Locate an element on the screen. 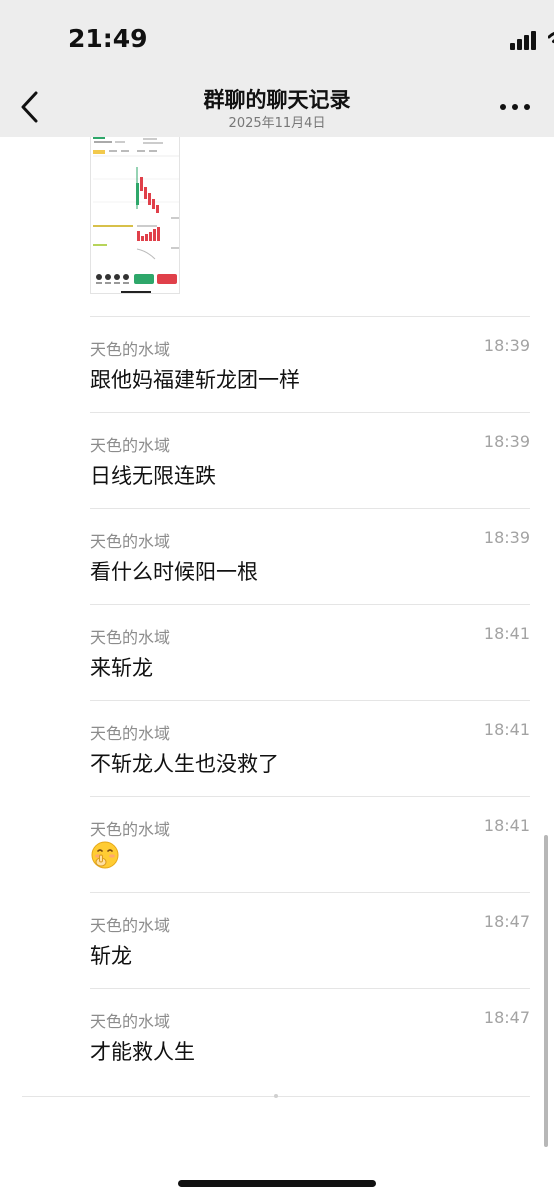  message-text: 斩龙 is located at coordinates (111, 956).